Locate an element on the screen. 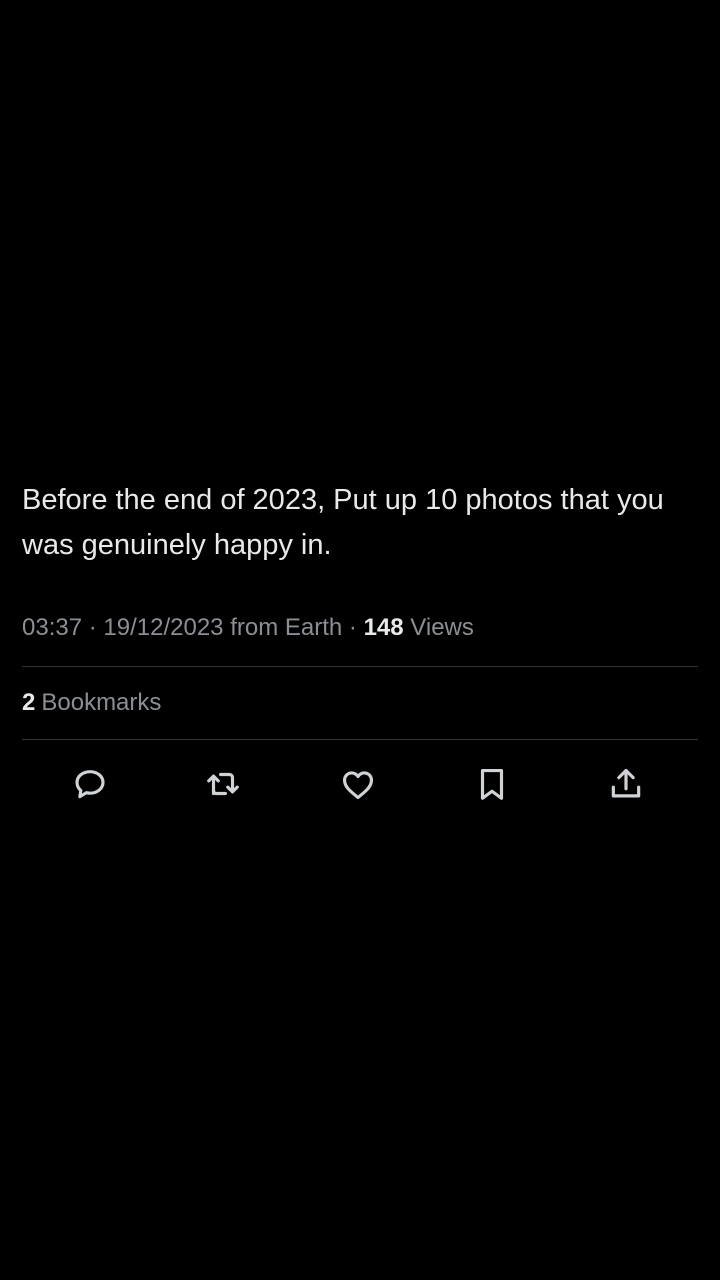 This screenshot has width=720, height=1280. retweet-icon is located at coordinates (223, 784).